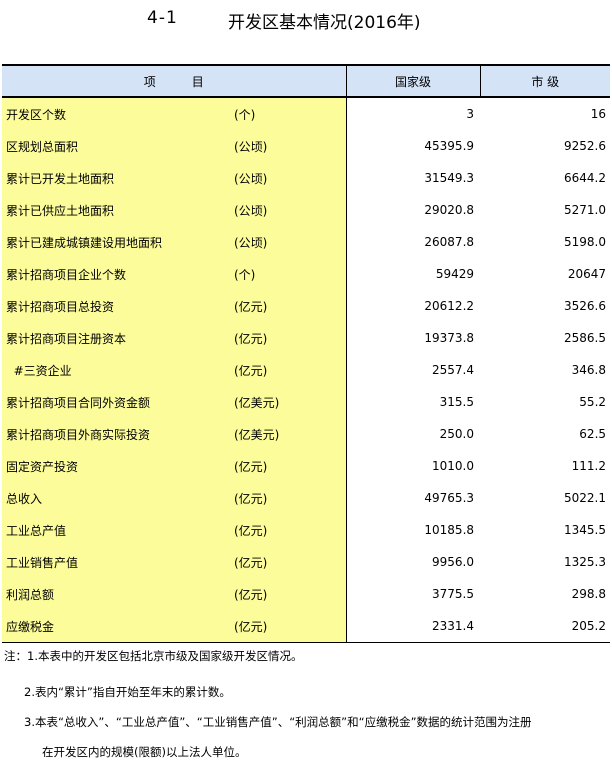 This screenshot has height=769, width=612. I want to click on row-municipal-value: 111.2, so click(589, 466).